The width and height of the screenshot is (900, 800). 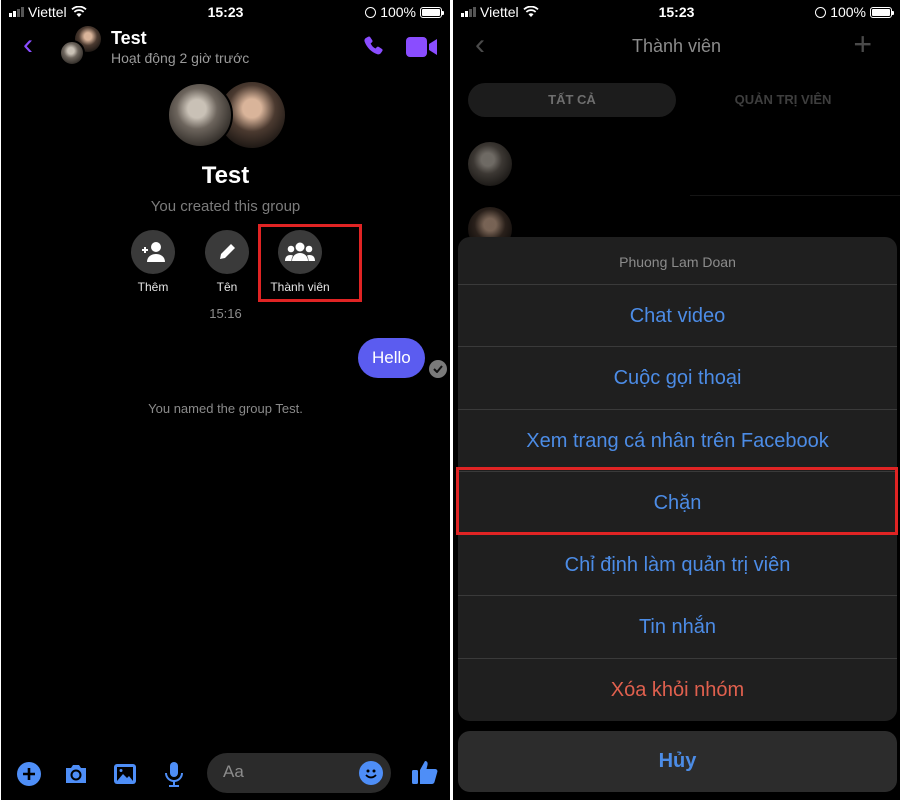 What do you see at coordinates (153, 287) in the screenshot?
I see `add-member-label: Thêm` at bounding box center [153, 287].